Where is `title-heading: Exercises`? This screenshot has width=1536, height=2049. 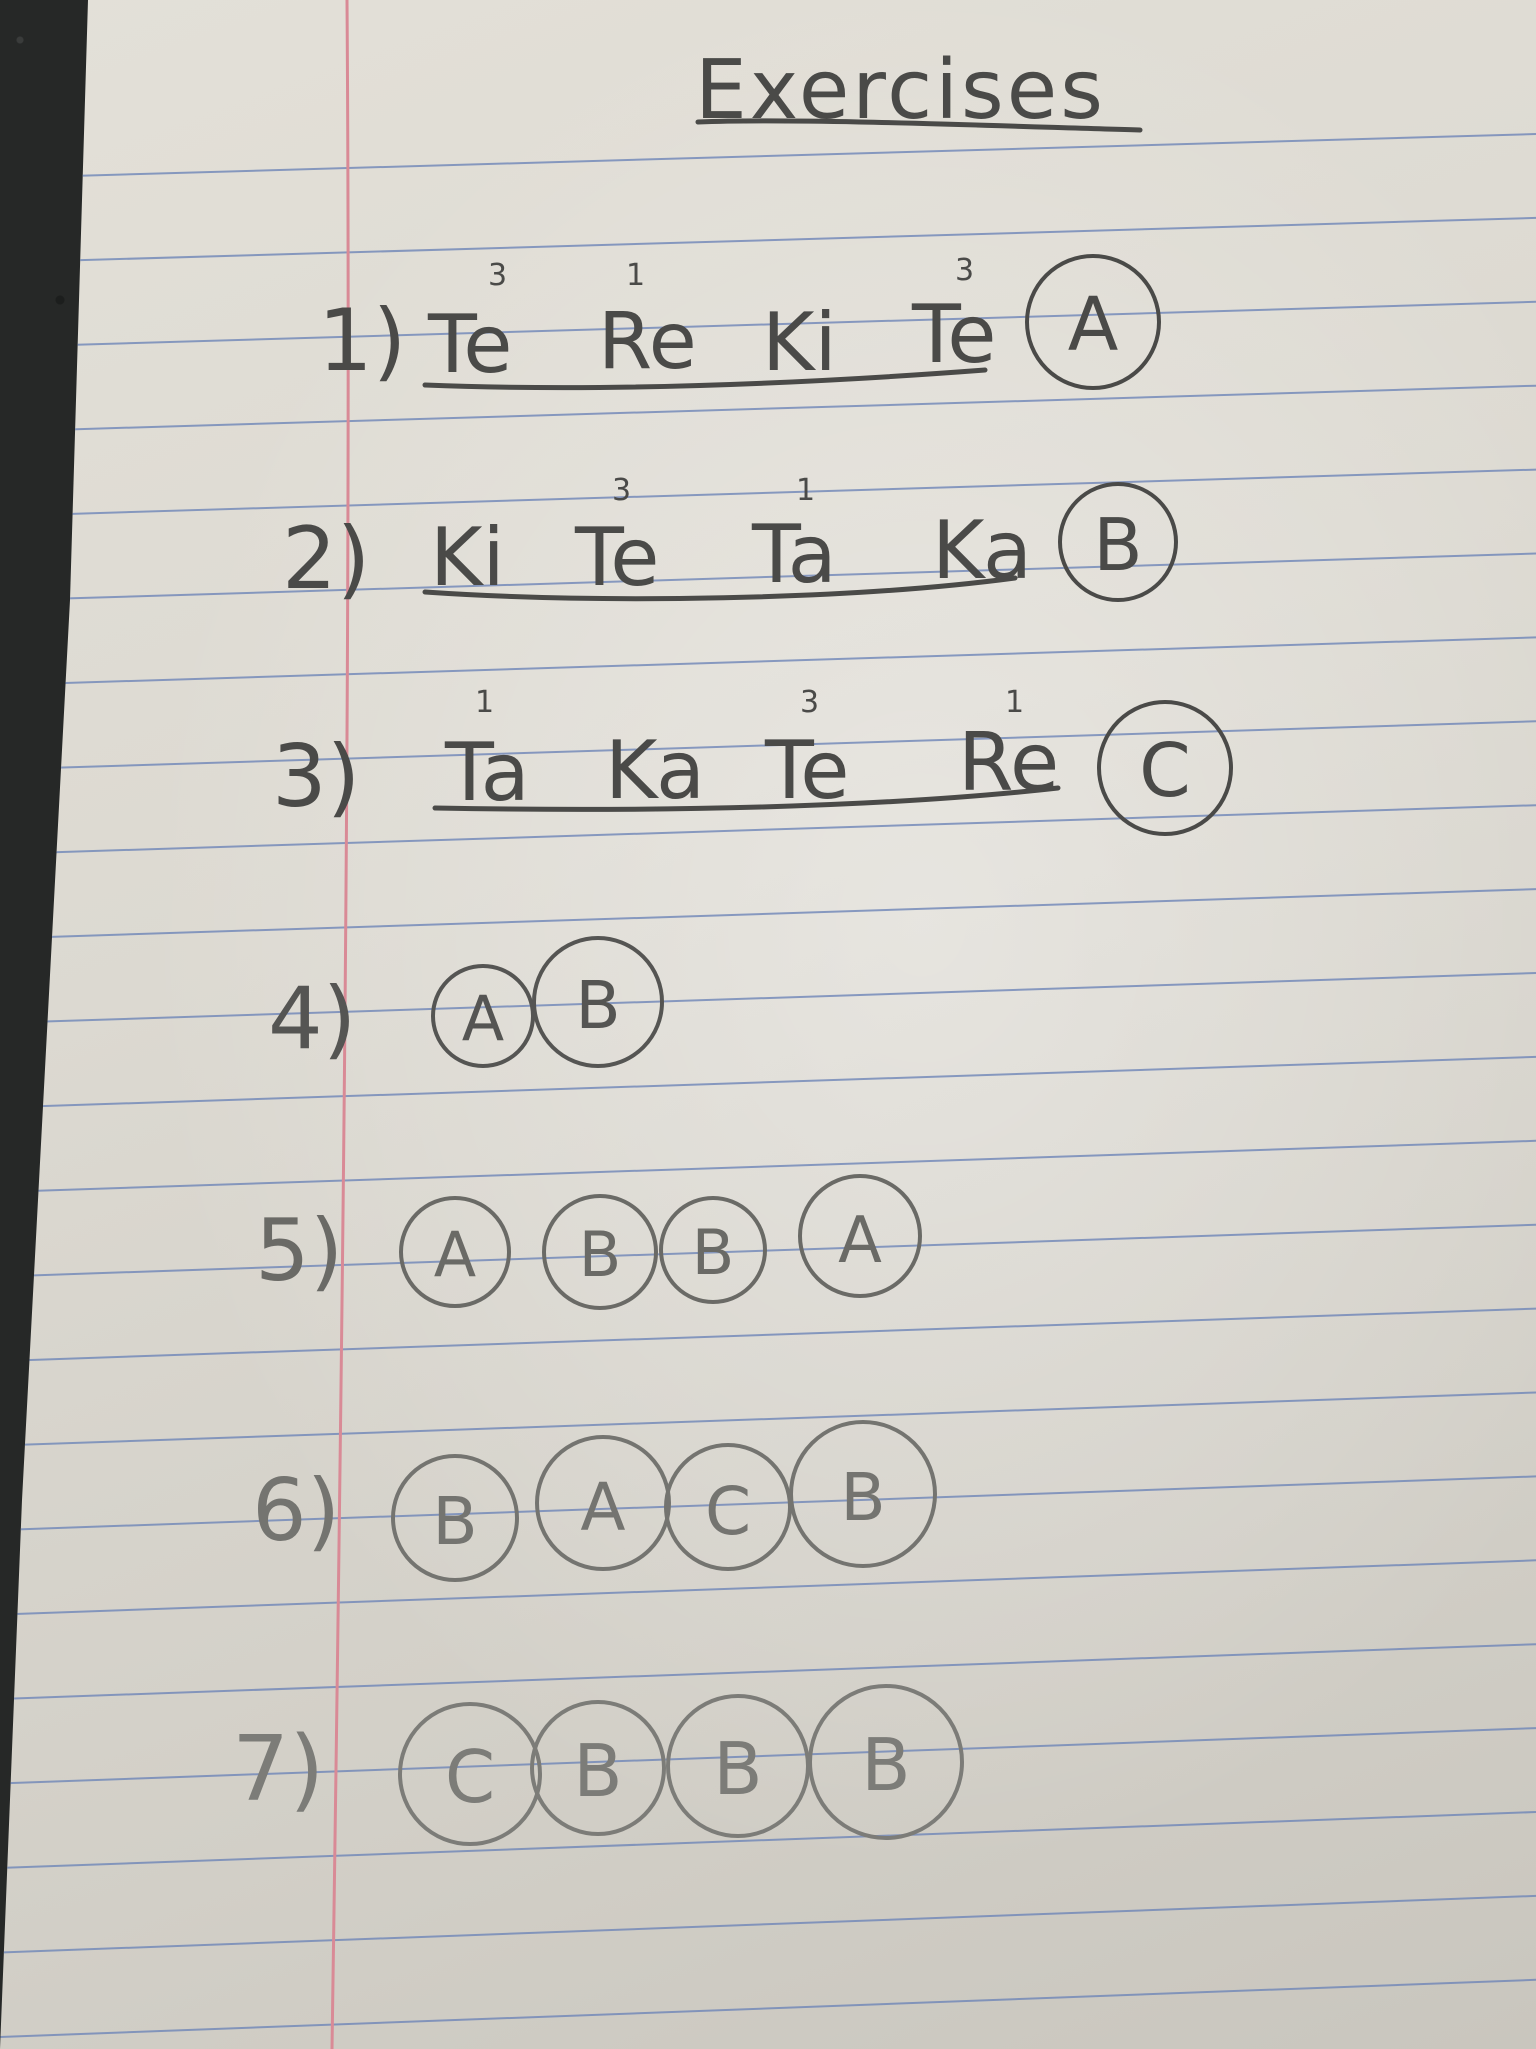
title-heading: Exercises is located at coordinates (919, 90).